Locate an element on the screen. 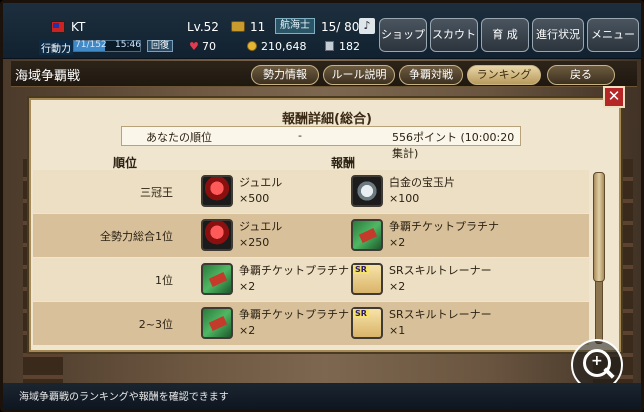  tab-rules: ルール説明 is located at coordinates (359, 75).